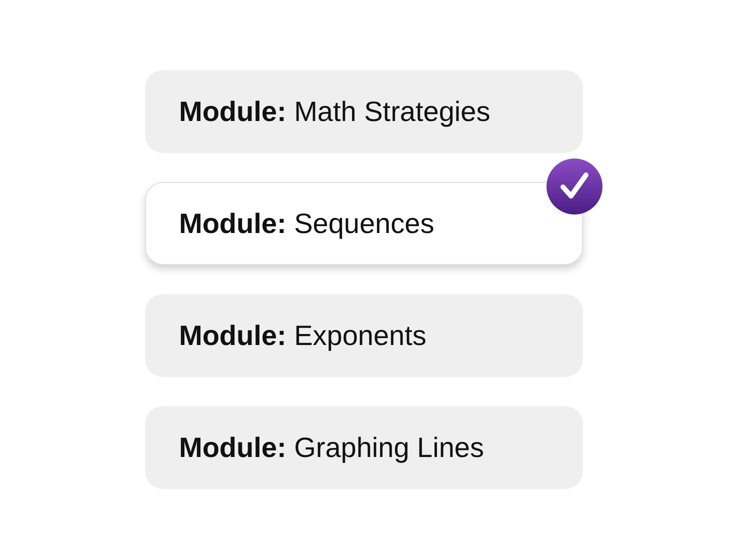  I want to click on checkmark-icon, so click(574, 186).